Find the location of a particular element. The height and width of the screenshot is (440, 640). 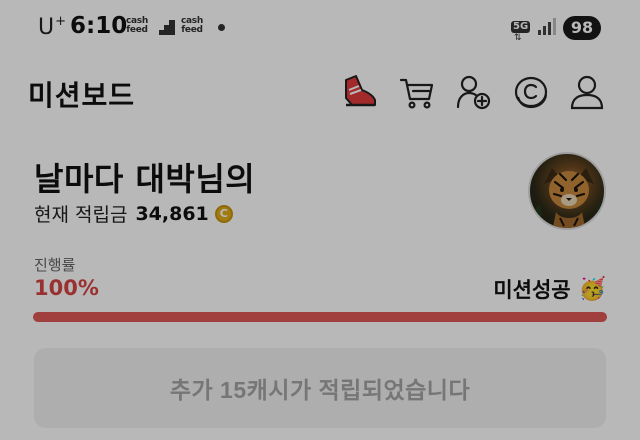

notification-dot is located at coordinates (221, 27).